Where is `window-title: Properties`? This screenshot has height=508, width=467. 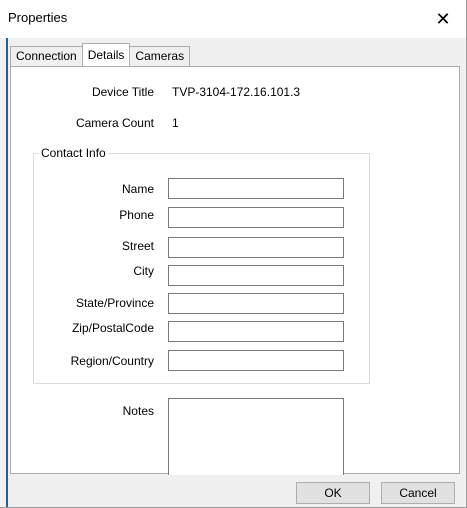
window-title: Properties is located at coordinates (38, 17).